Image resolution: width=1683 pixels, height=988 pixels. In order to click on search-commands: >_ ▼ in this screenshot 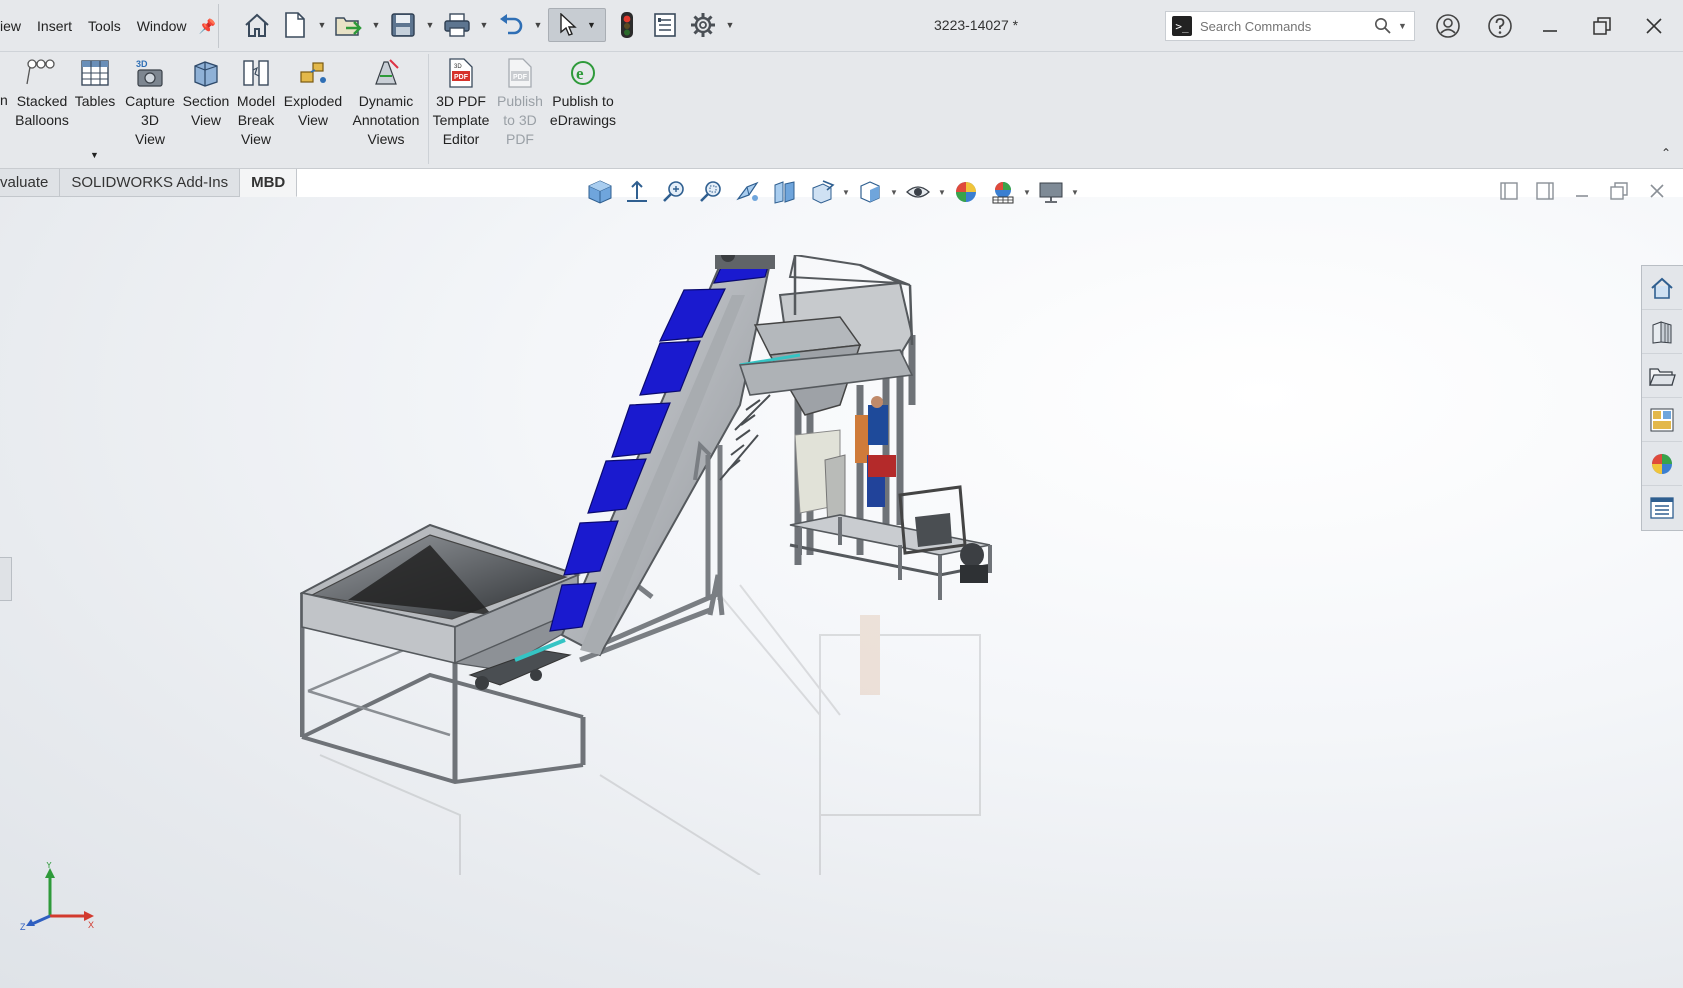, I will do `click(1290, 26)`.